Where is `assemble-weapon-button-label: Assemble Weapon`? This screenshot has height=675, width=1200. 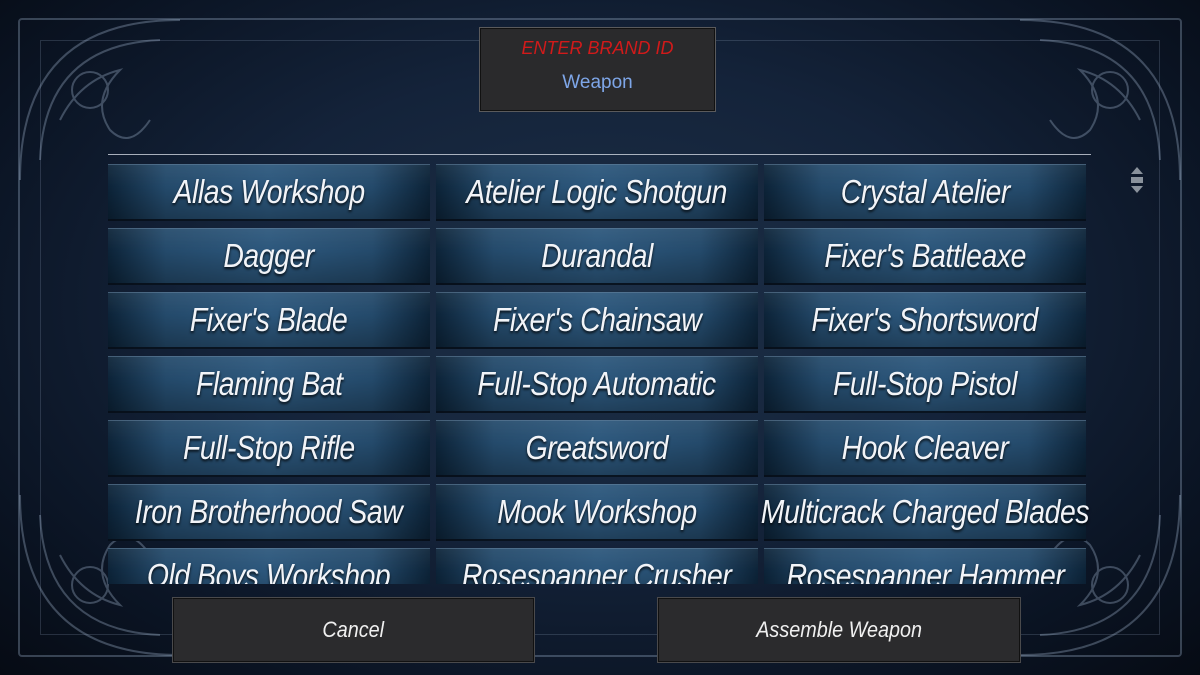 assemble-weapon-button-label: Assemble Weapon is located at coordinates (839, 629).